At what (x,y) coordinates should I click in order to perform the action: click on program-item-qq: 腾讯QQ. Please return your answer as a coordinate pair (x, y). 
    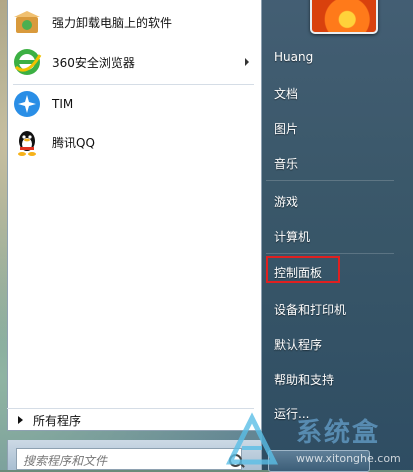
    Looking at the image, I should click on (133, 142).